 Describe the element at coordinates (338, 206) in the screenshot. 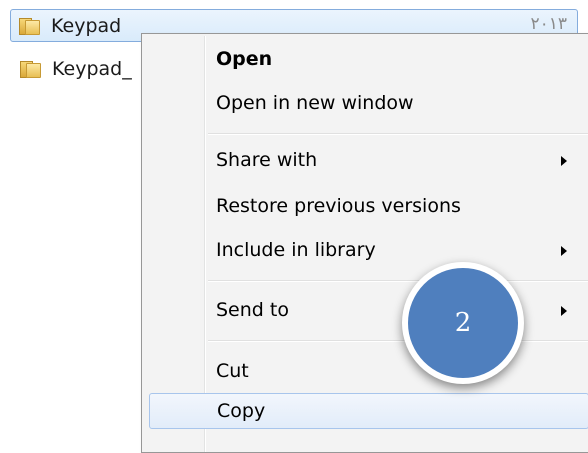

I see `menu-item-label: Restore previous versions` at that location.